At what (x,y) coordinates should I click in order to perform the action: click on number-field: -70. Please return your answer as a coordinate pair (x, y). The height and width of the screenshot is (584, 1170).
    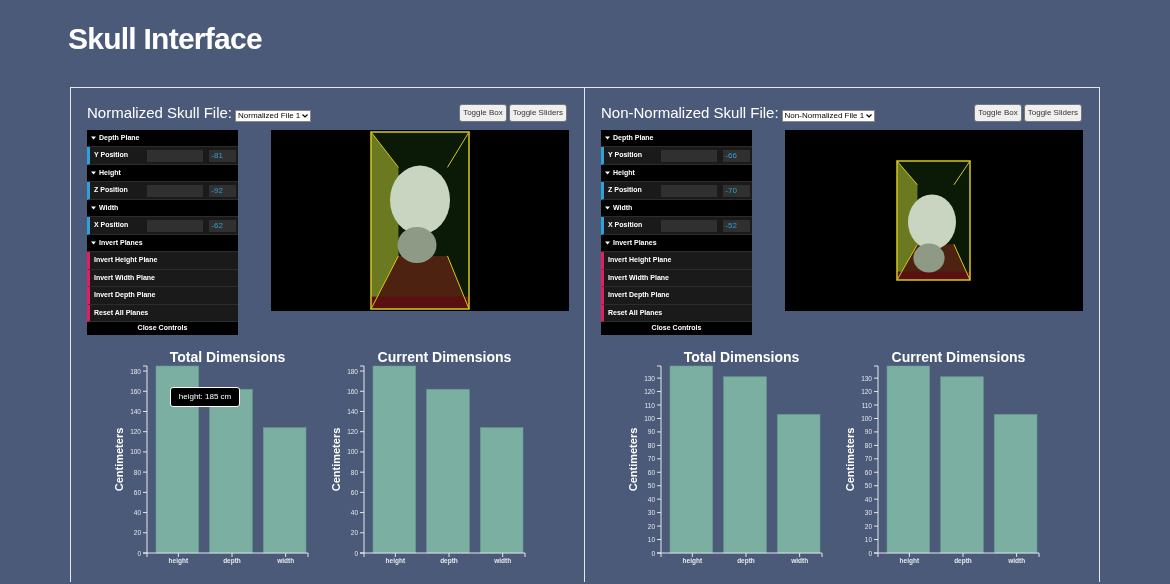
    Looking at the image, I should click on (736, 190).